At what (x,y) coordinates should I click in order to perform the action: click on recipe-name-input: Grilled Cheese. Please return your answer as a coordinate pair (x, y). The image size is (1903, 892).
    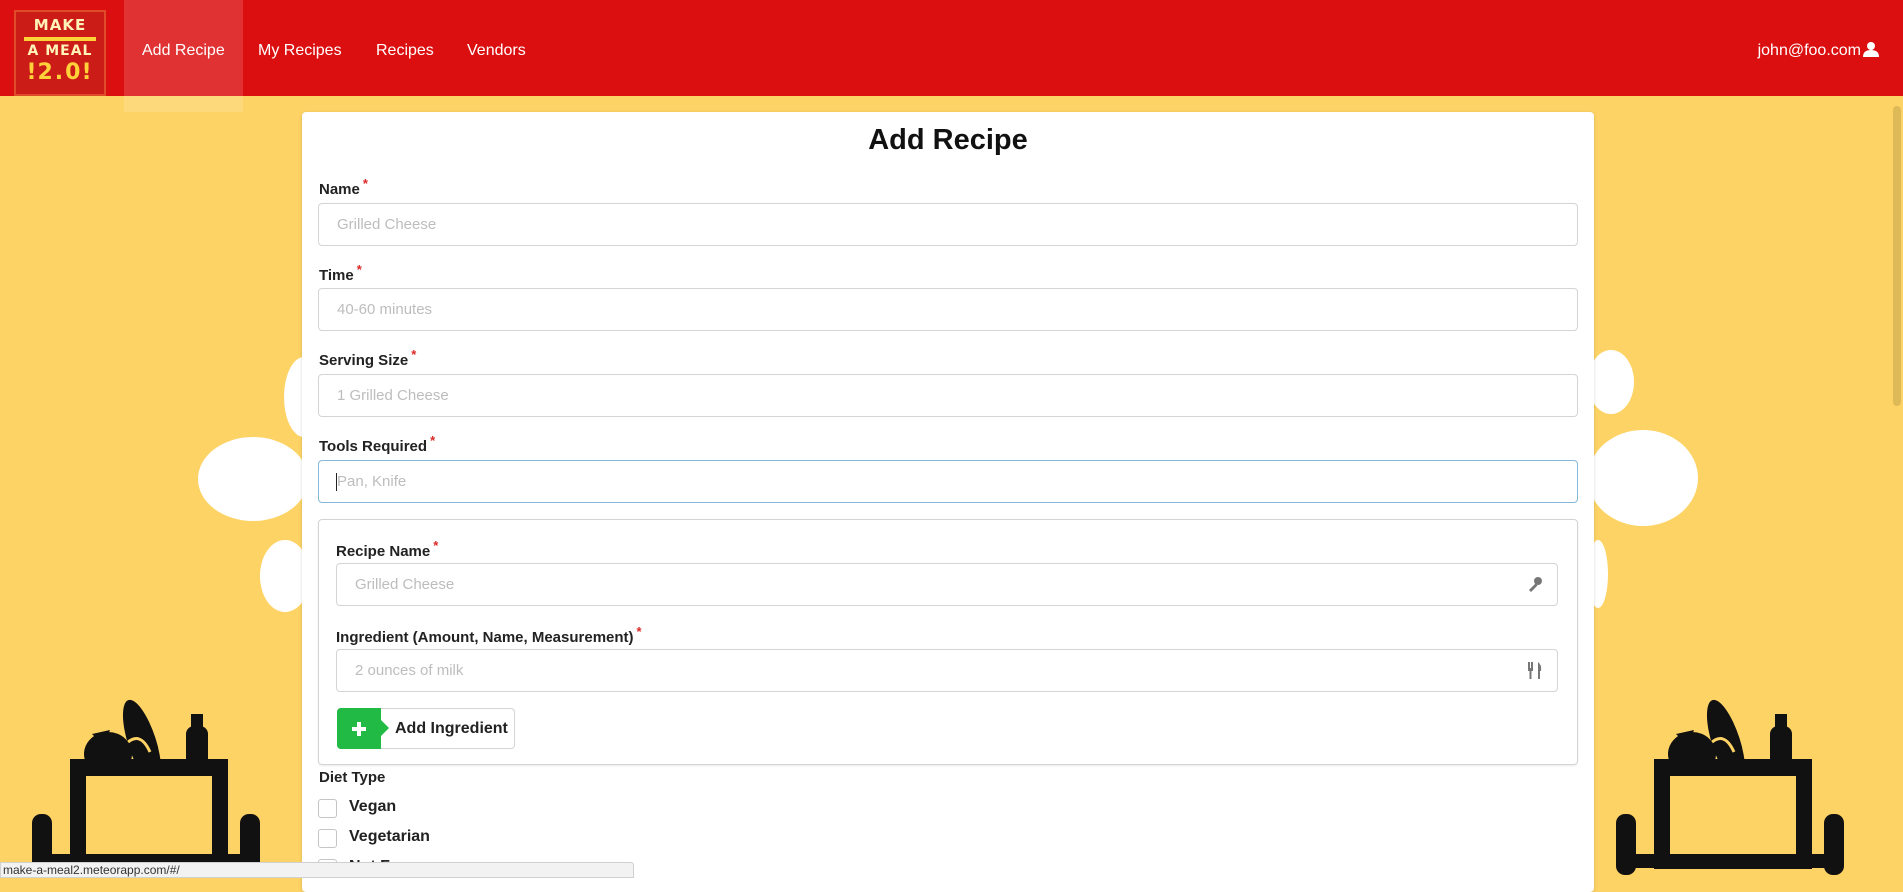
    Looking at the image, I should click on (947, 584).